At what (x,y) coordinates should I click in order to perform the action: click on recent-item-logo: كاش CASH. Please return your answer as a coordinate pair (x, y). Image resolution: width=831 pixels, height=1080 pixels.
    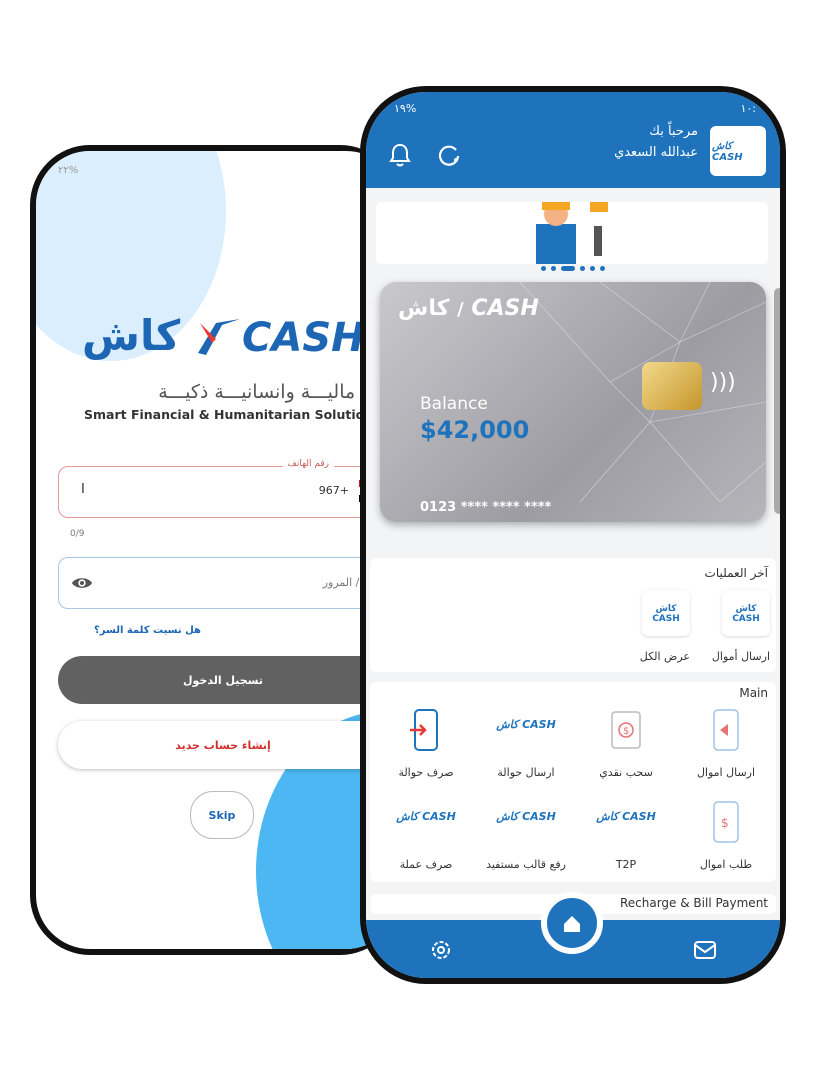
    Looking at the image, I should click on (746, 613).